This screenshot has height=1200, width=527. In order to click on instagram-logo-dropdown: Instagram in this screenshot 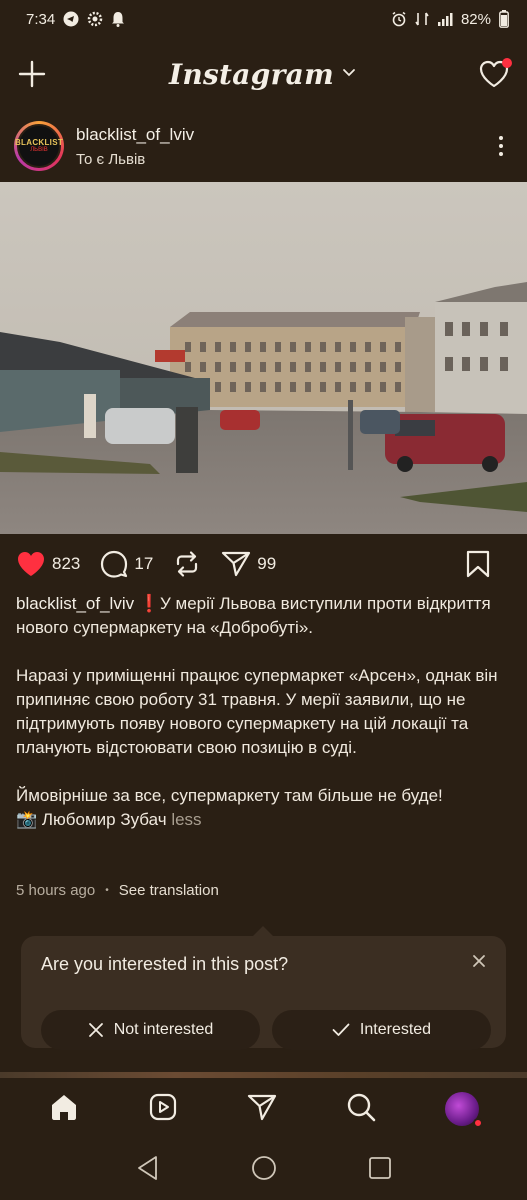, I will do `click(262, 74)`.